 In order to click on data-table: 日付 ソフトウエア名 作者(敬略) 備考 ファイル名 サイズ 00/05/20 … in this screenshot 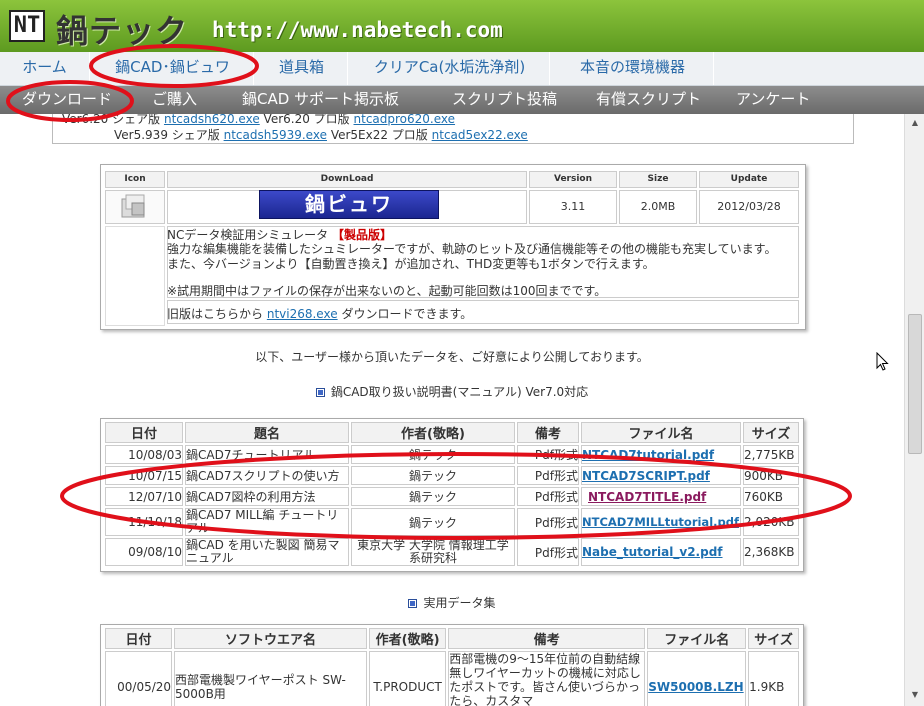, I will do `click(452, 666)`.